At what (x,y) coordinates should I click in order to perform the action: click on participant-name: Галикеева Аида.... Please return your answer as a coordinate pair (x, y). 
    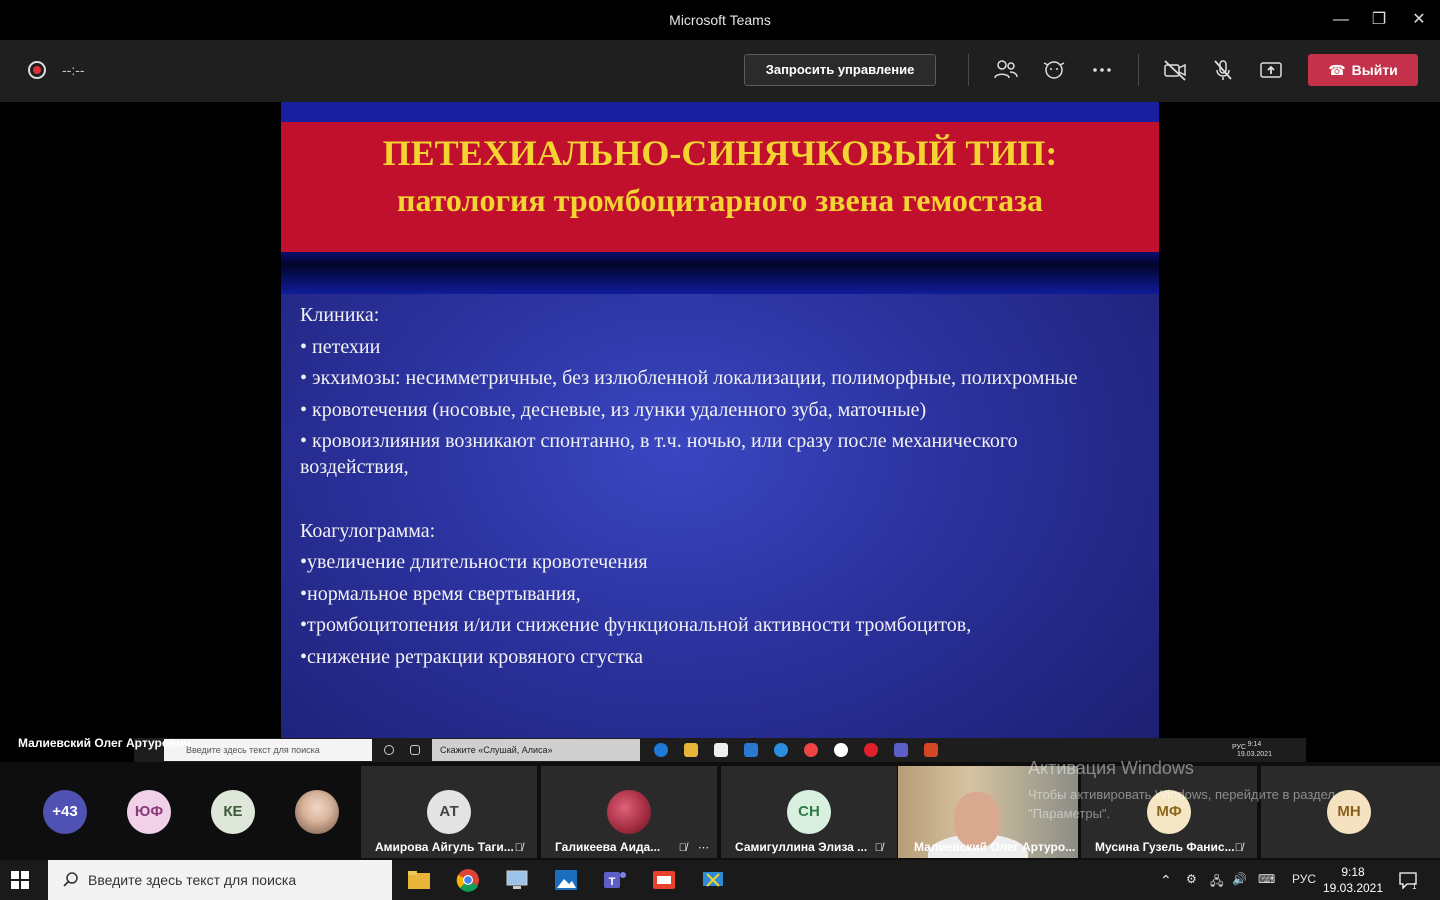
    Looking at the image, I should click on (608, 847).